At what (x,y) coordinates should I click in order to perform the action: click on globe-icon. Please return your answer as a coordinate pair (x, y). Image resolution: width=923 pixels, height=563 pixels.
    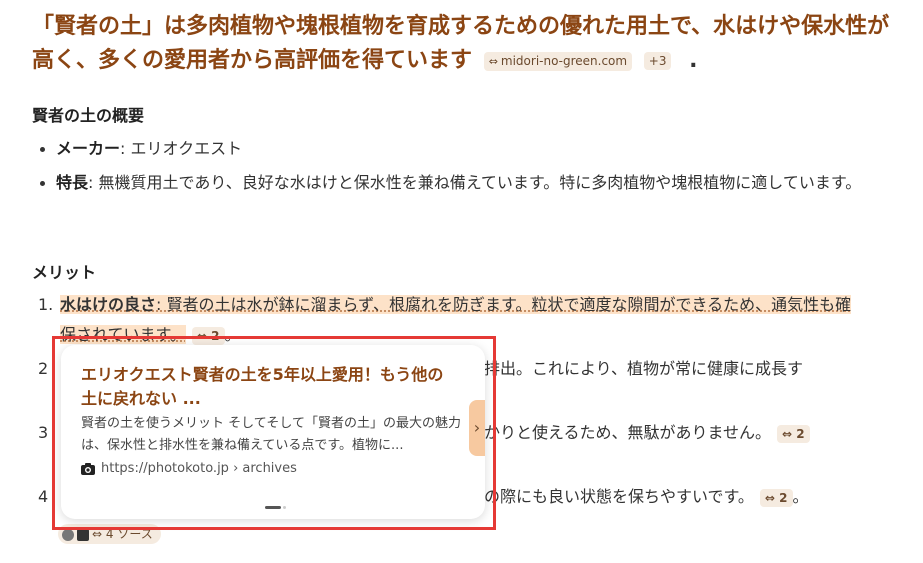
    Looking at the image, I should click on (68, 534).